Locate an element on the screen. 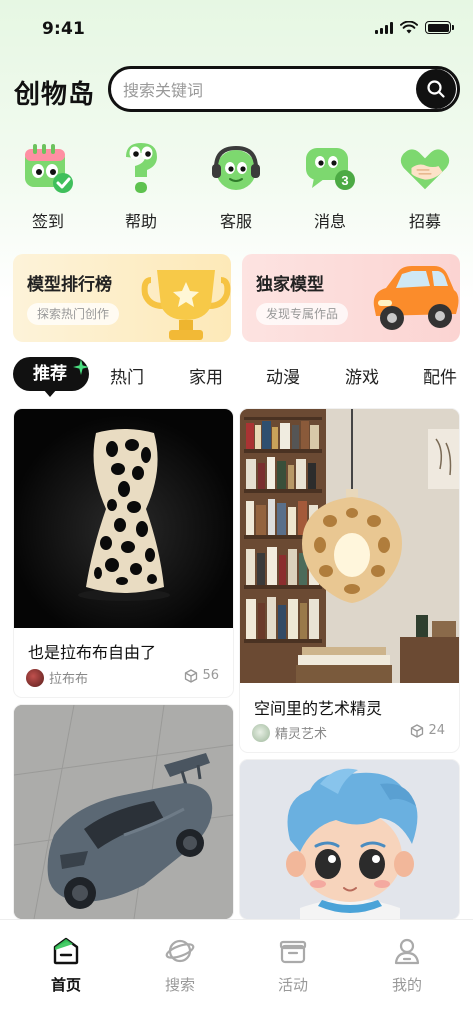 The image size is (473, 1024). headset-icon is located at coordinates (236, 168).